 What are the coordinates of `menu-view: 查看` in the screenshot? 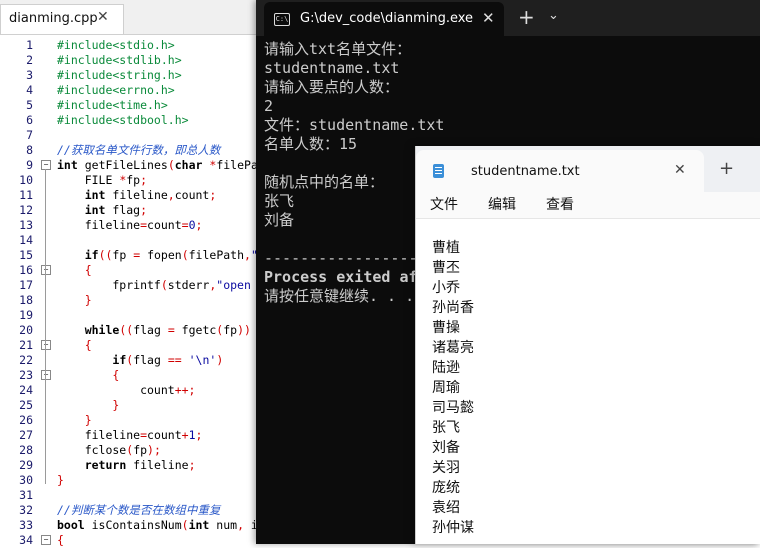 It's located at (560, 204).